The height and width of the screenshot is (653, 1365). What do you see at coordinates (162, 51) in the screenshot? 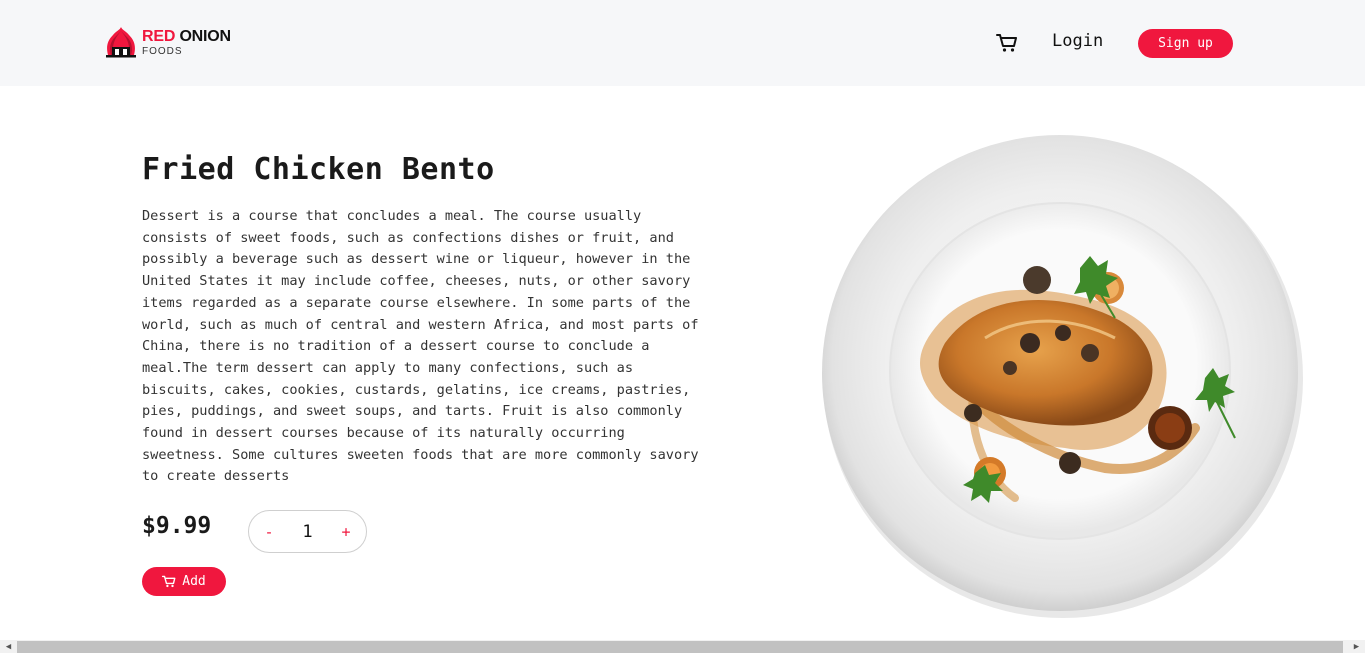
I see `brand-subtitle: FOODS` at bounding box center [162, 51].